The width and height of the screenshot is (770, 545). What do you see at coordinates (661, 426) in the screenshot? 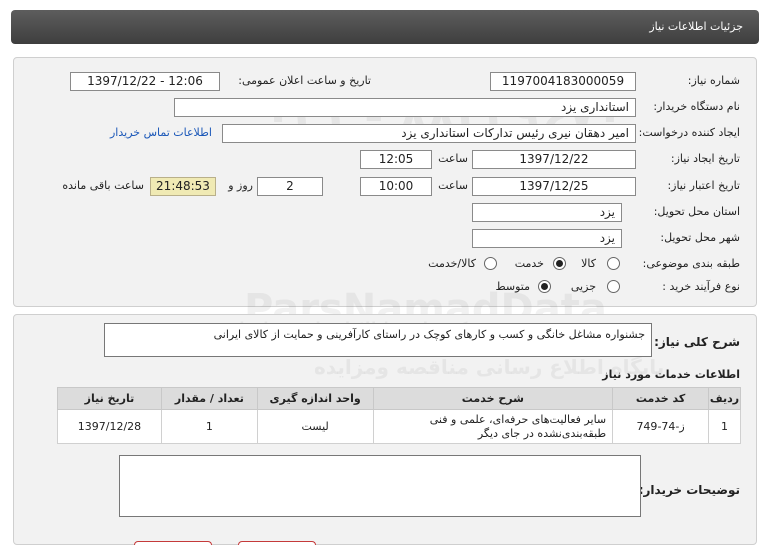
I see `cell-service-code: ز-74-749` at bounding box center [661, 426].